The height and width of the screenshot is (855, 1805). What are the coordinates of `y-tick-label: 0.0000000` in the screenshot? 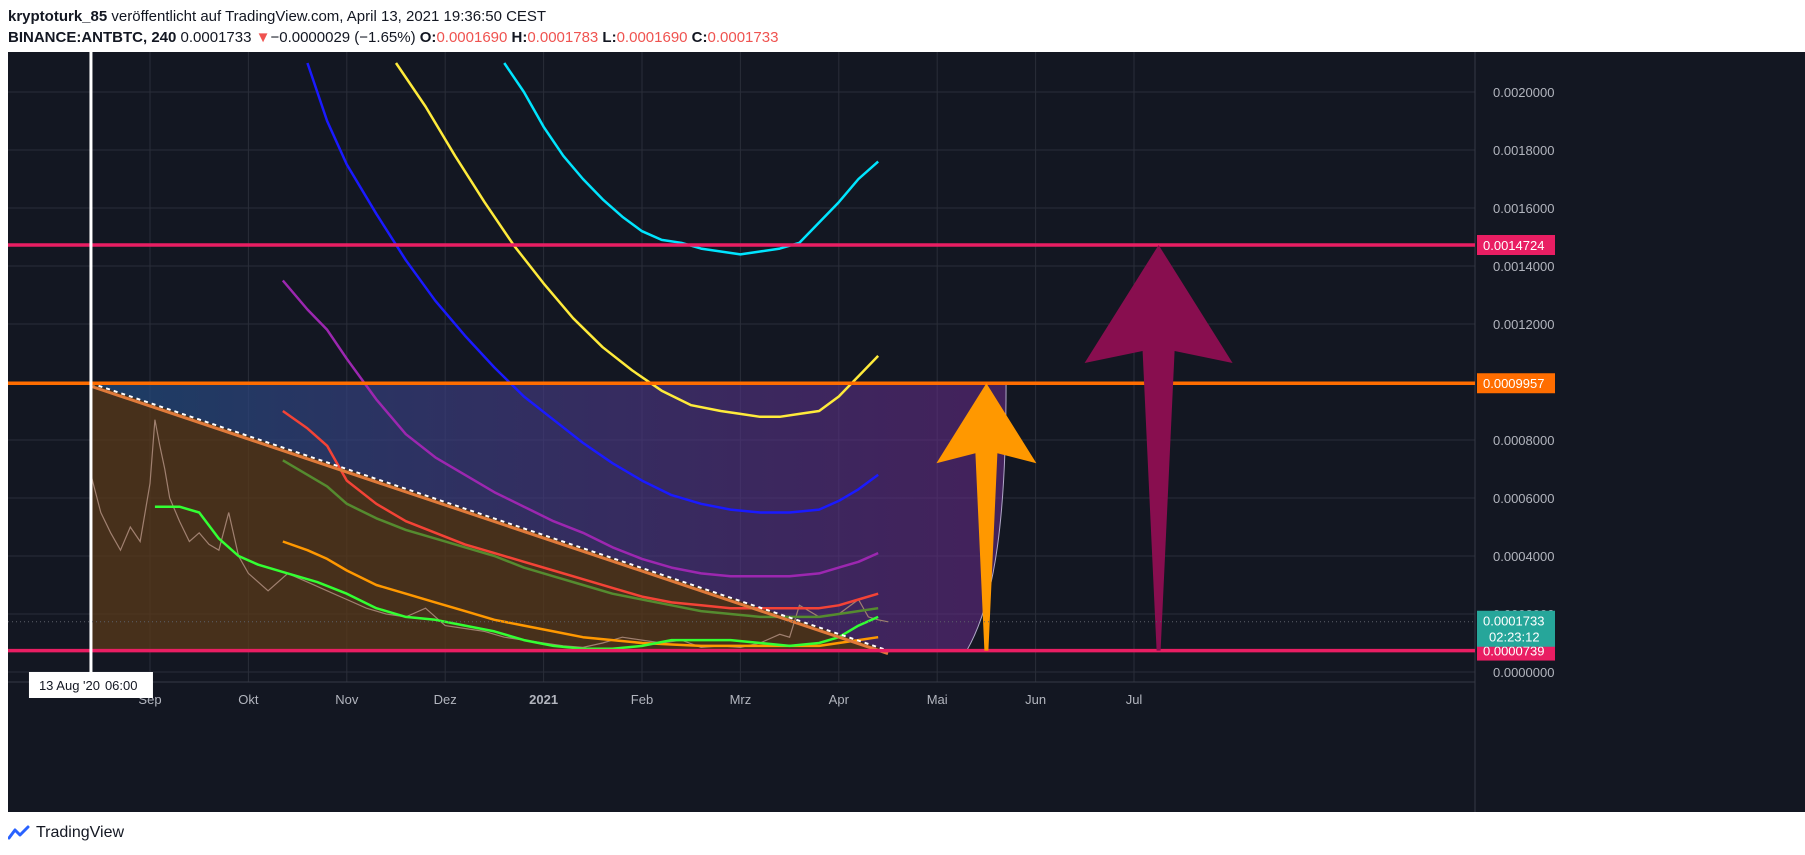 It's located at (1523, 672).